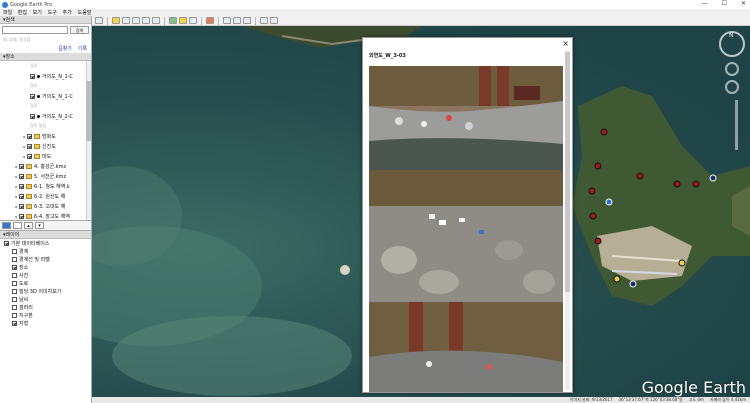 The width and height of the screenshot is (750, 403). I want to click on search-input, so click(35, 30).